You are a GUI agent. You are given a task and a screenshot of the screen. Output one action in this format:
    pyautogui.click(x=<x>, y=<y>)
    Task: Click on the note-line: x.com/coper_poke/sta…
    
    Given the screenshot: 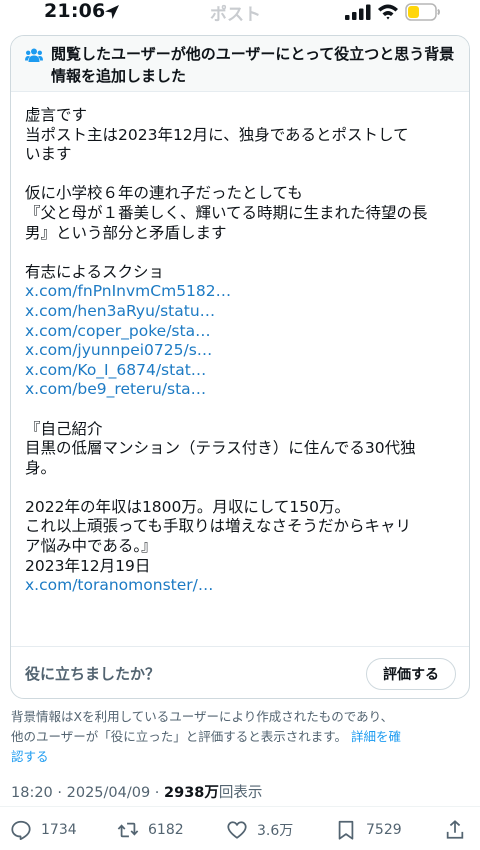 What is the action you would take?
    pyautogui.click(x=243, y=332)
    